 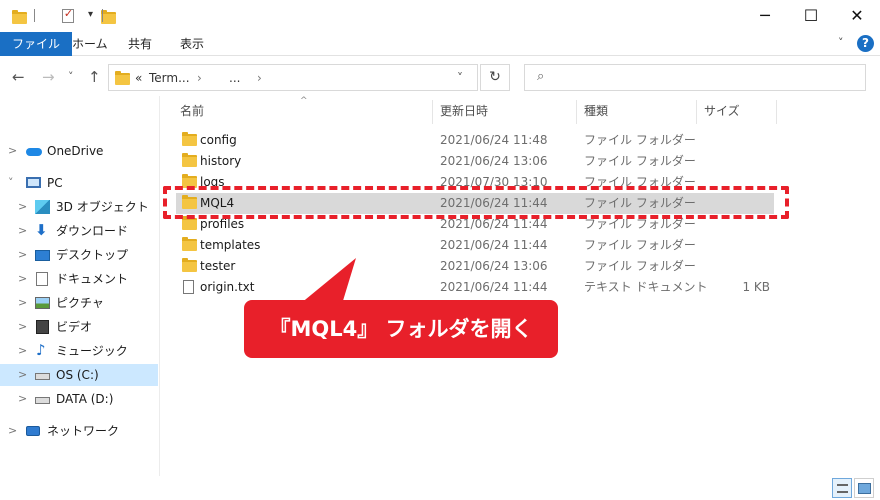 I want to click on help-icon: ?, so click(x=865, y=43).